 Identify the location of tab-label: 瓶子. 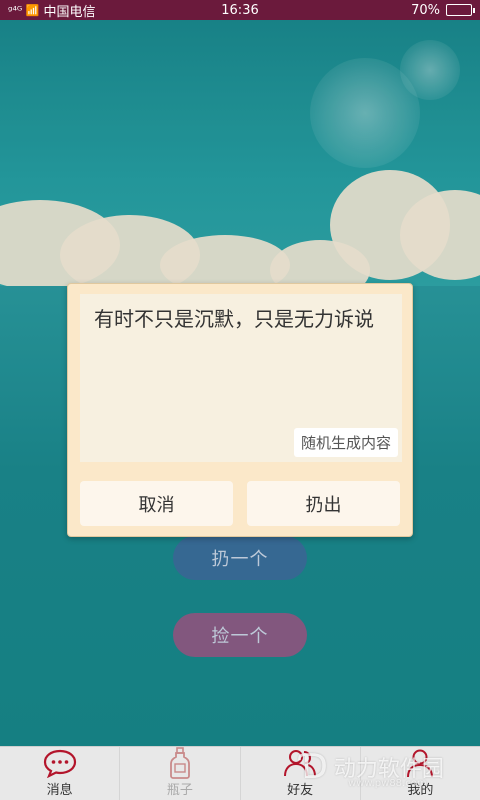
(179, 790).